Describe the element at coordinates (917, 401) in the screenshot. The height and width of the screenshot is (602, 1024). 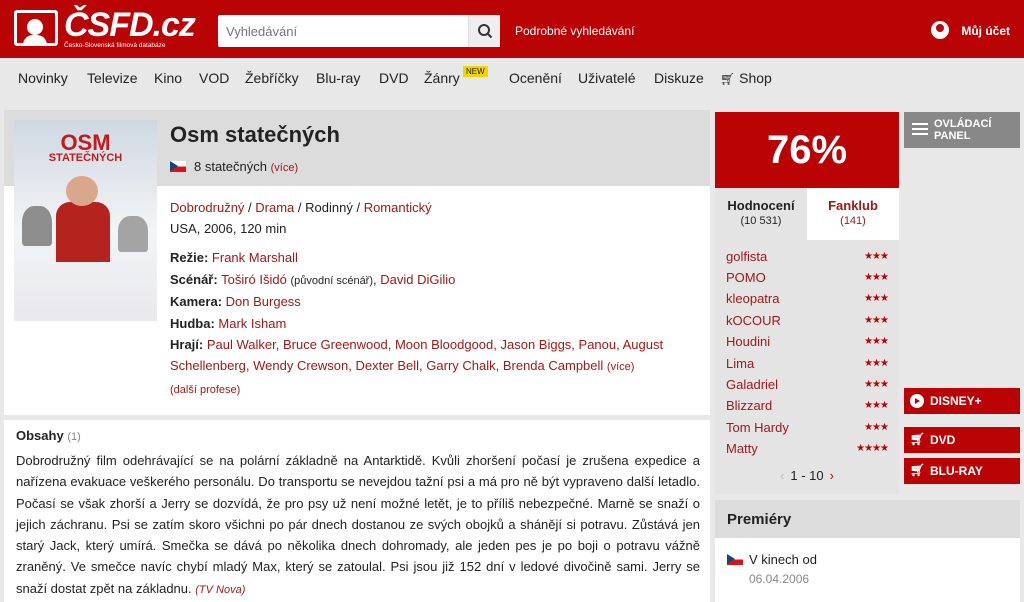
I see `play-icon` at that location.